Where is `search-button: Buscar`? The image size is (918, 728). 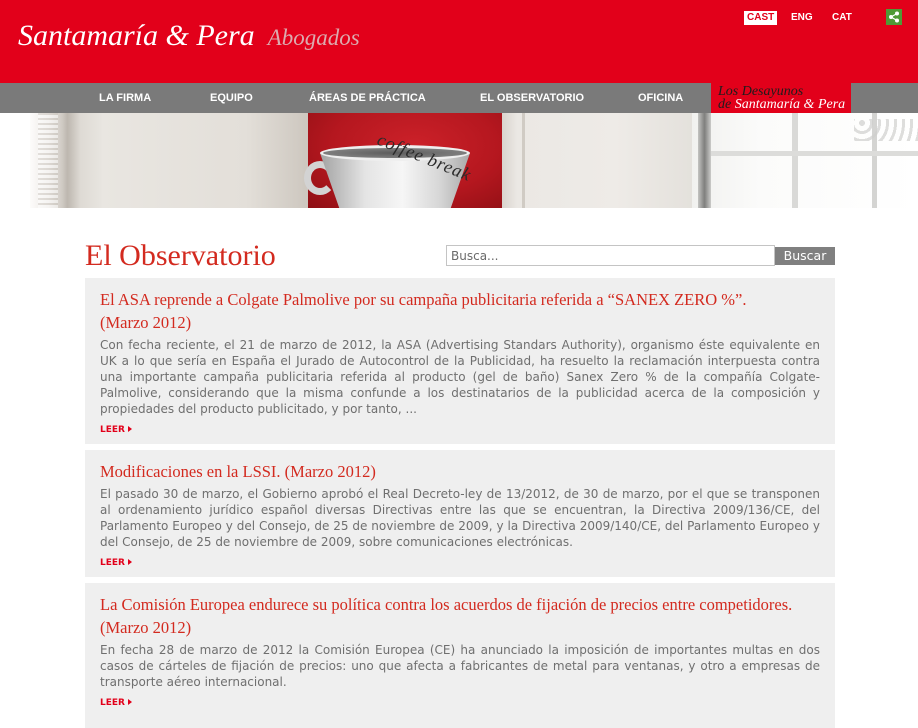
search-button: Buscar is located at coordinates (805, 256).